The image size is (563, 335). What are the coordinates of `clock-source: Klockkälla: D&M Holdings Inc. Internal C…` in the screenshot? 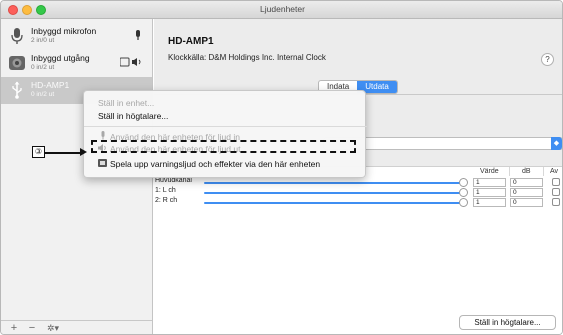 It's located at (247, 57).